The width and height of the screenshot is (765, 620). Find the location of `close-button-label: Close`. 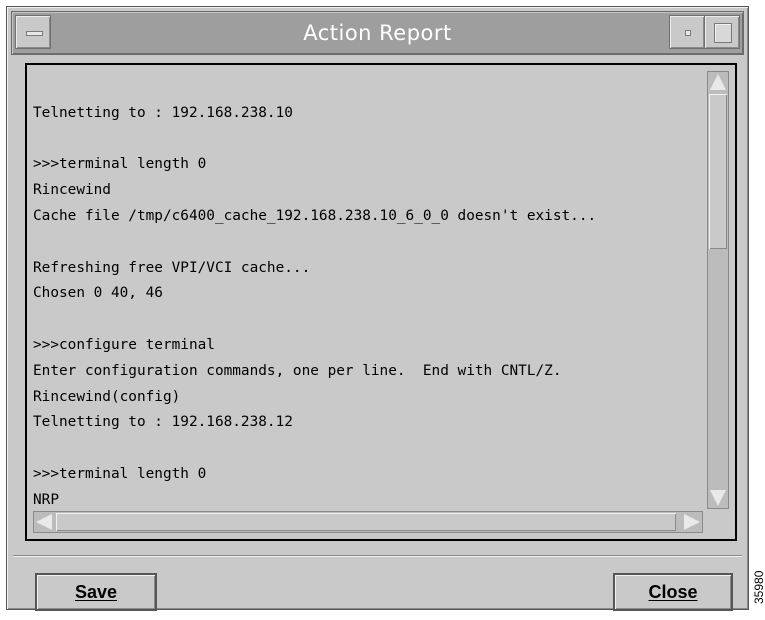

close-button-label: Close is located at coordinates (673, 592).